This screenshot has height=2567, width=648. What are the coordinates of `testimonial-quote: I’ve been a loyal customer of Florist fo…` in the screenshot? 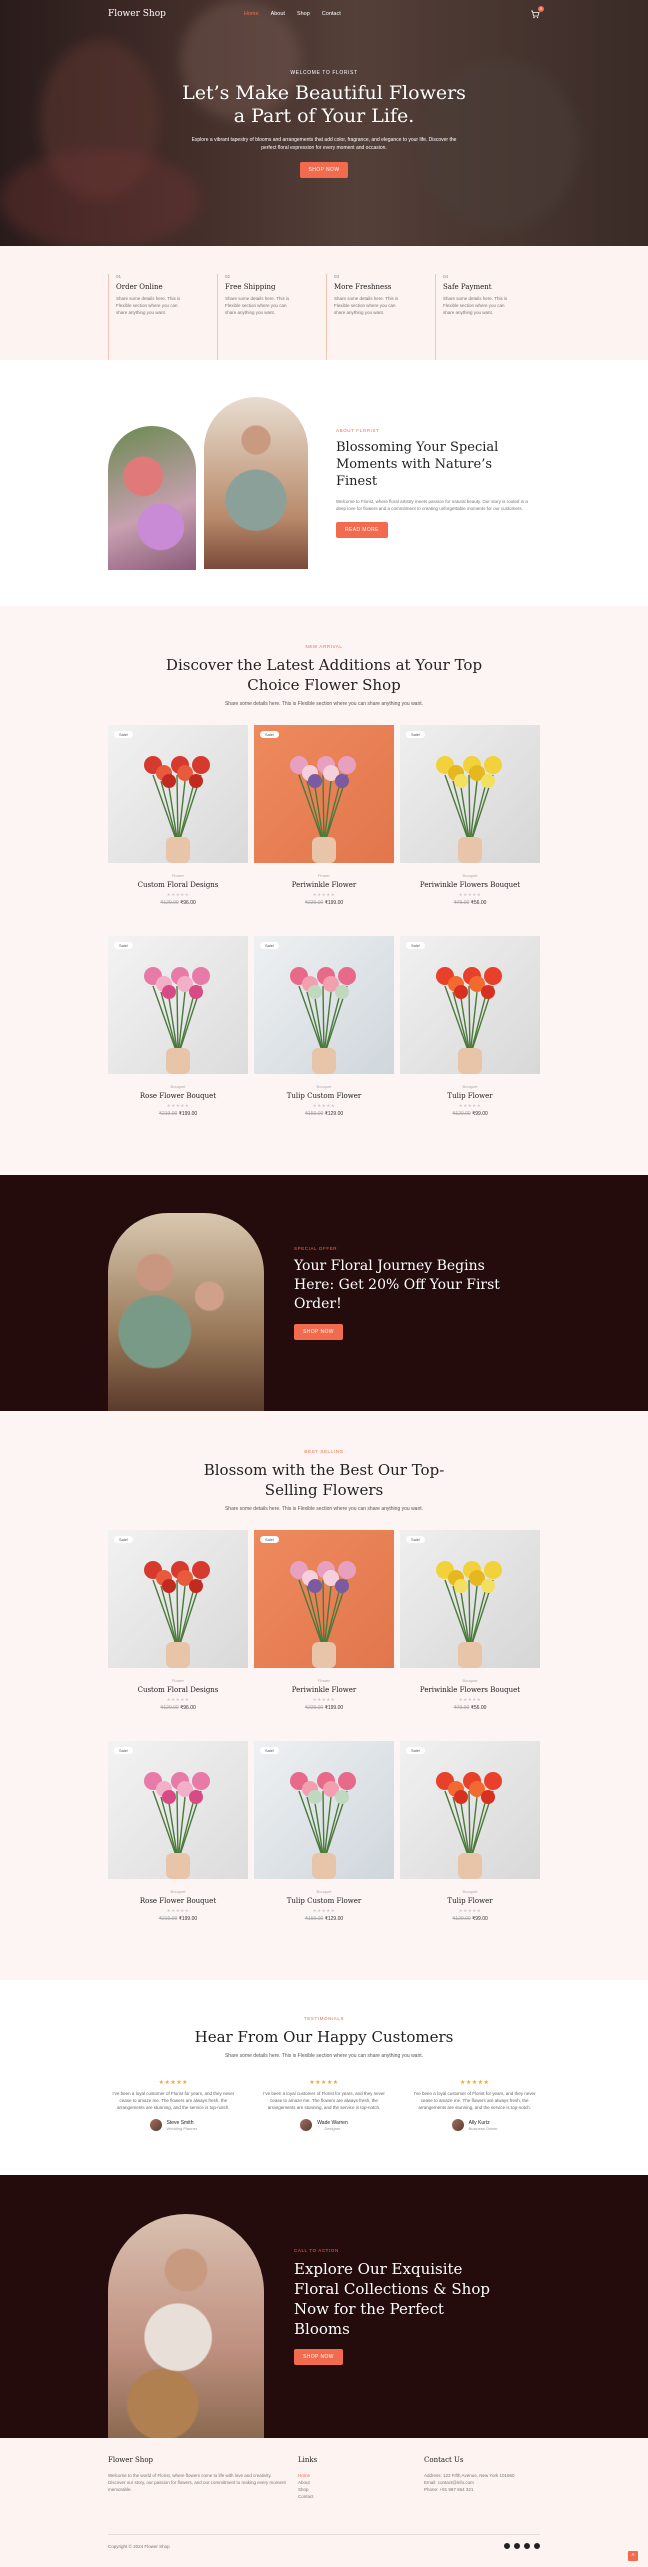 It's located at (324, 2100).